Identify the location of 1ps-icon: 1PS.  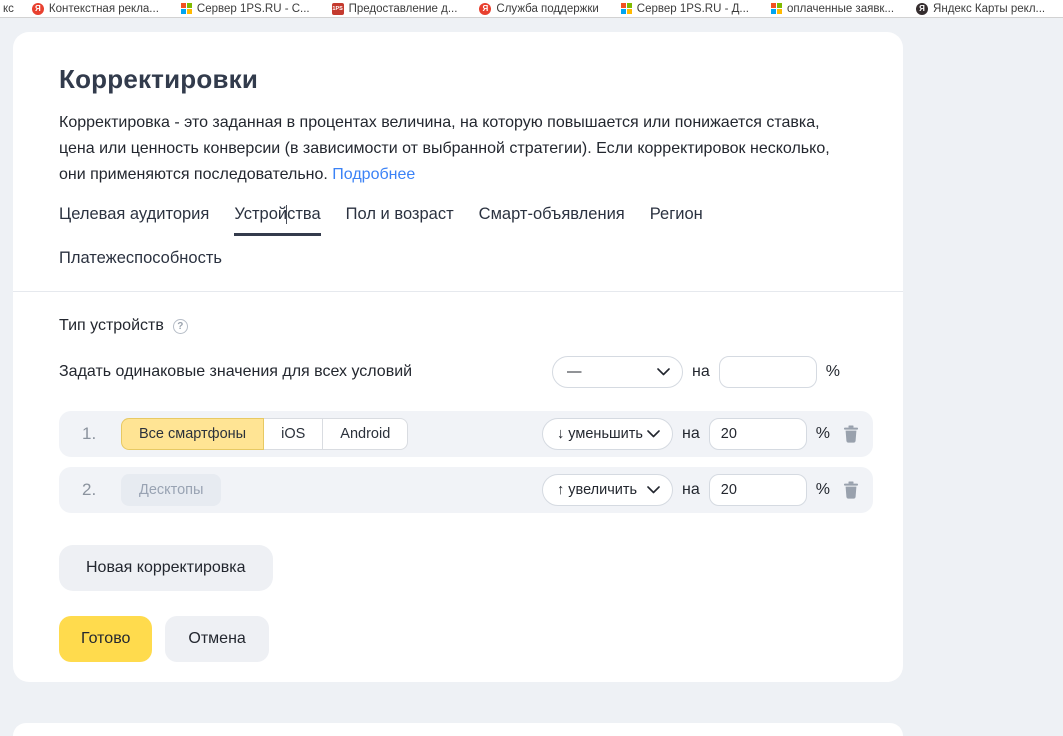
(337, 8).